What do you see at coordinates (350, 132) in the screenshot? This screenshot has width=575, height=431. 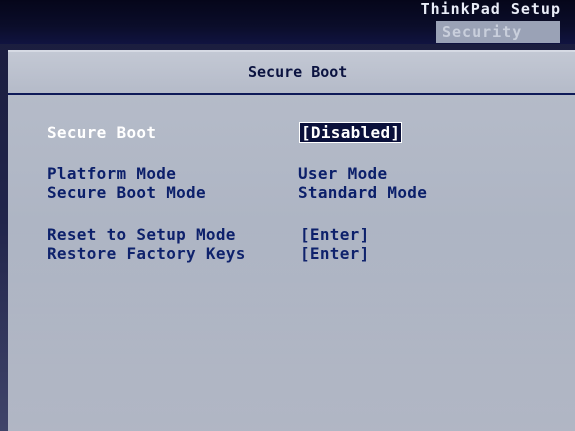 I see `secure-boot-value: [Disabled]` at bounding box center [350, 132].